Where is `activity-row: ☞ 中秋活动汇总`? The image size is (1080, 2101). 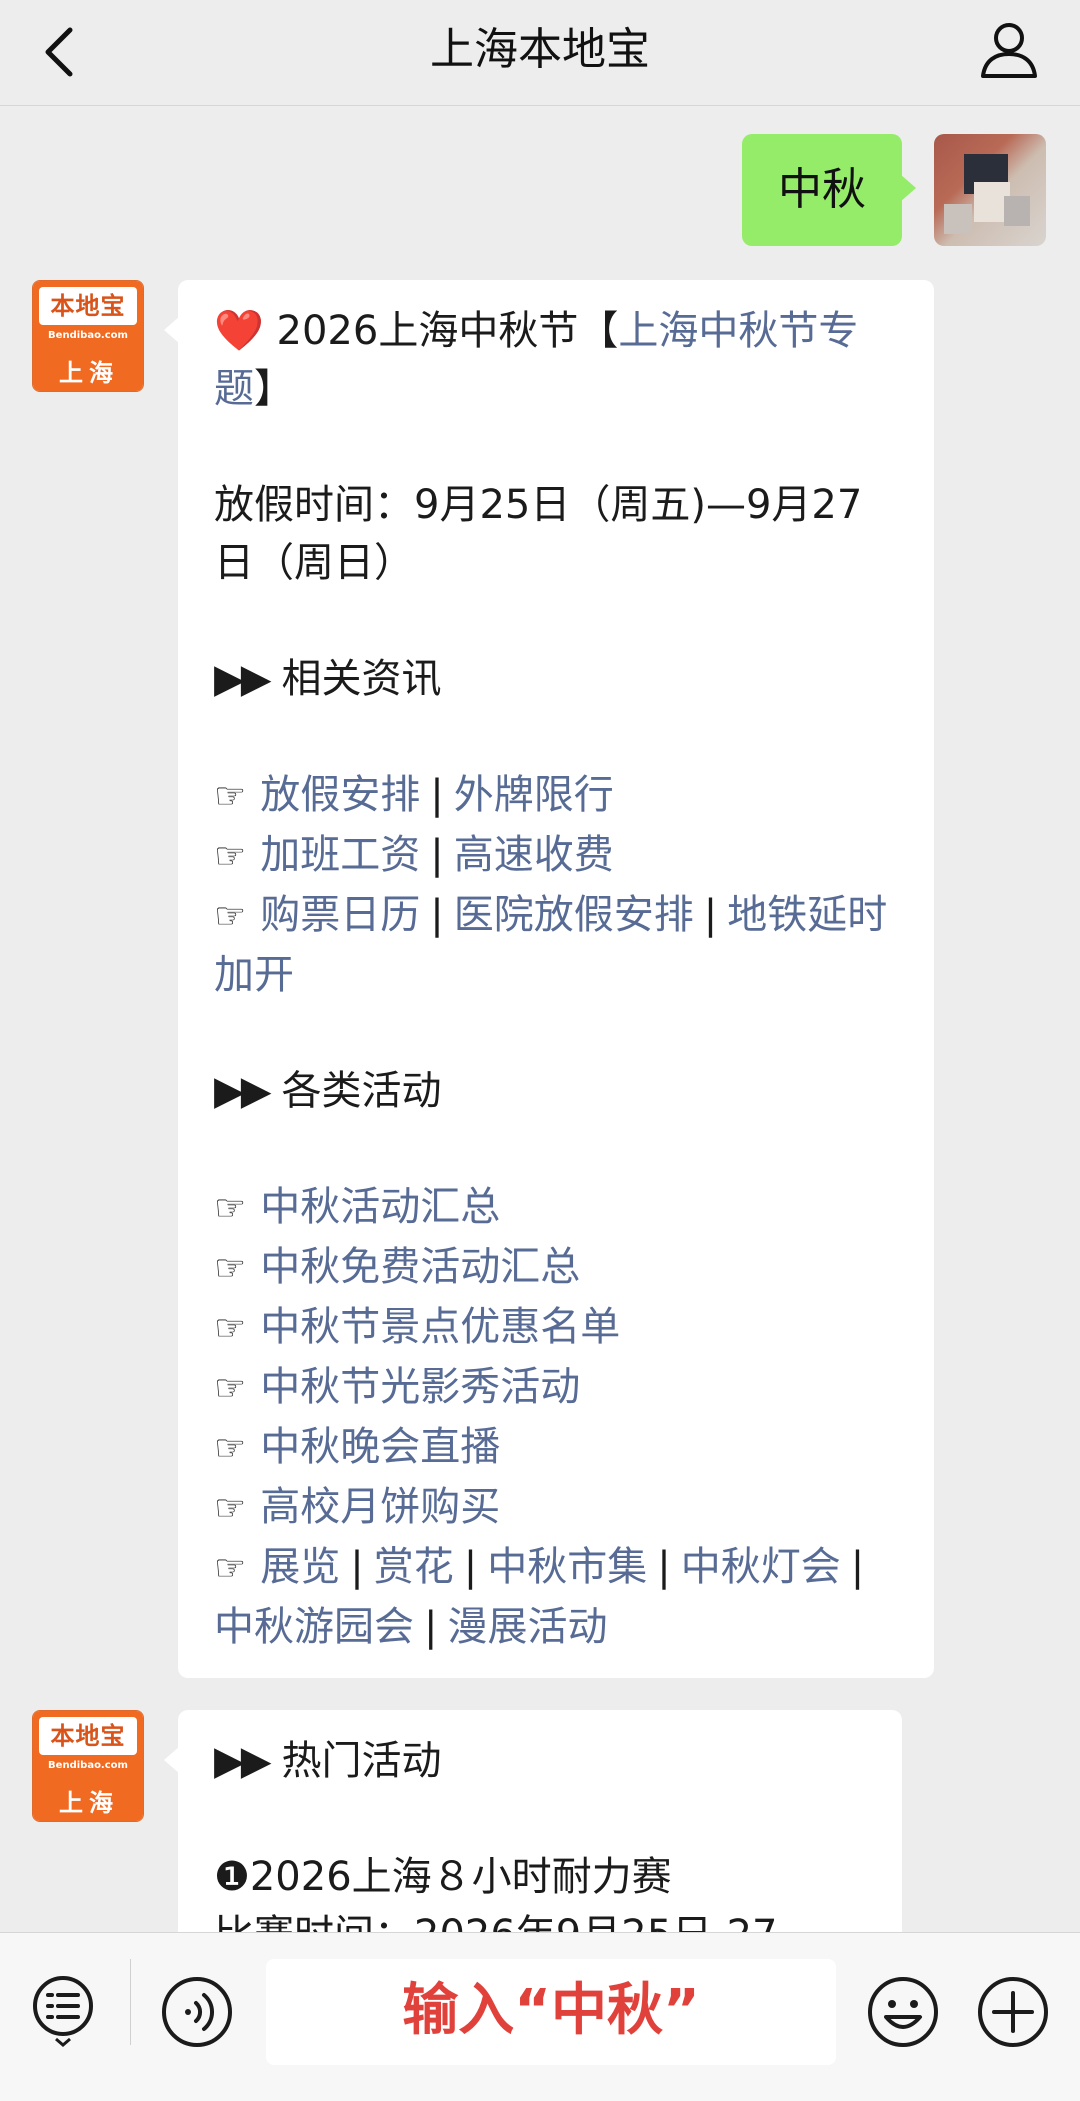 activity-row: ☞ 中秋活动汇总 is located at coordinates (557, 1208).